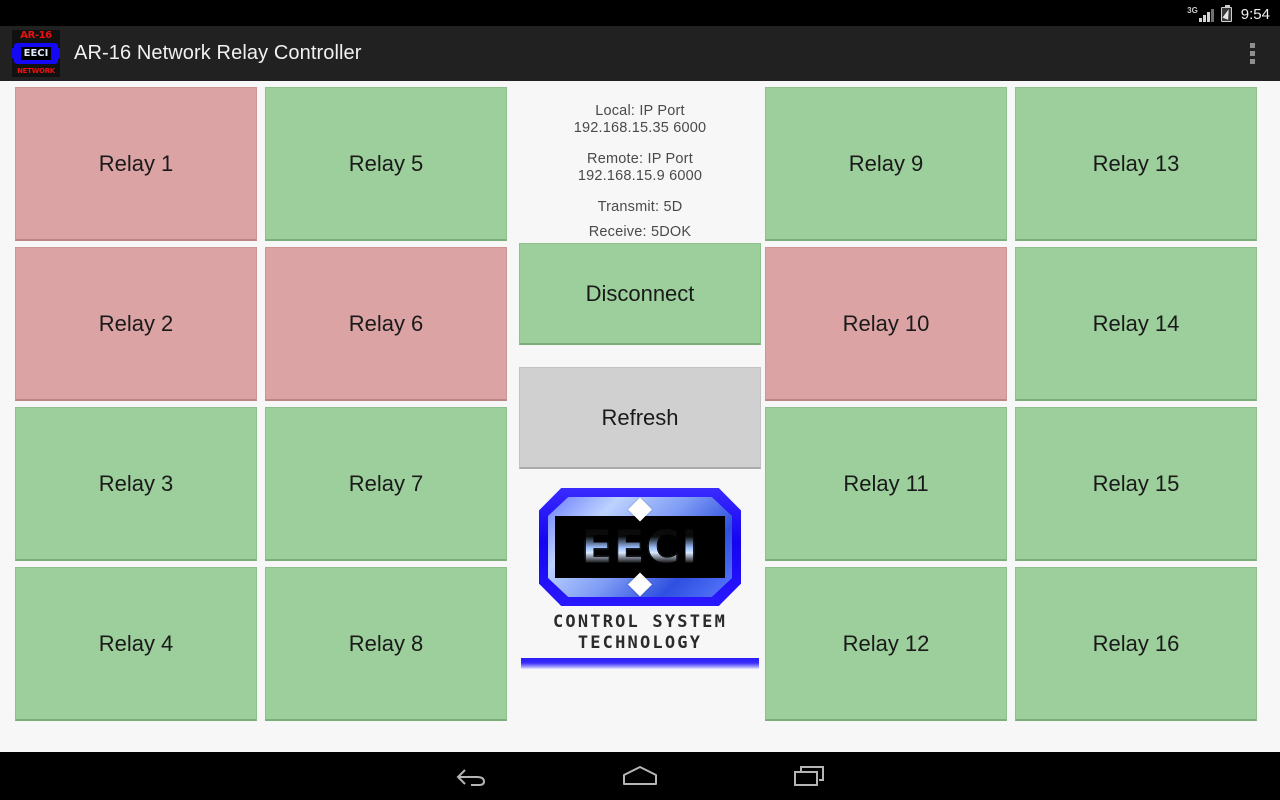 The width and height of the screenshot is (1280, 800). What do you see at coordinates (36, 71) in the screenshot?
I see `app-icon-bottom-text: NETWORK` at bounding box center [36, 71].